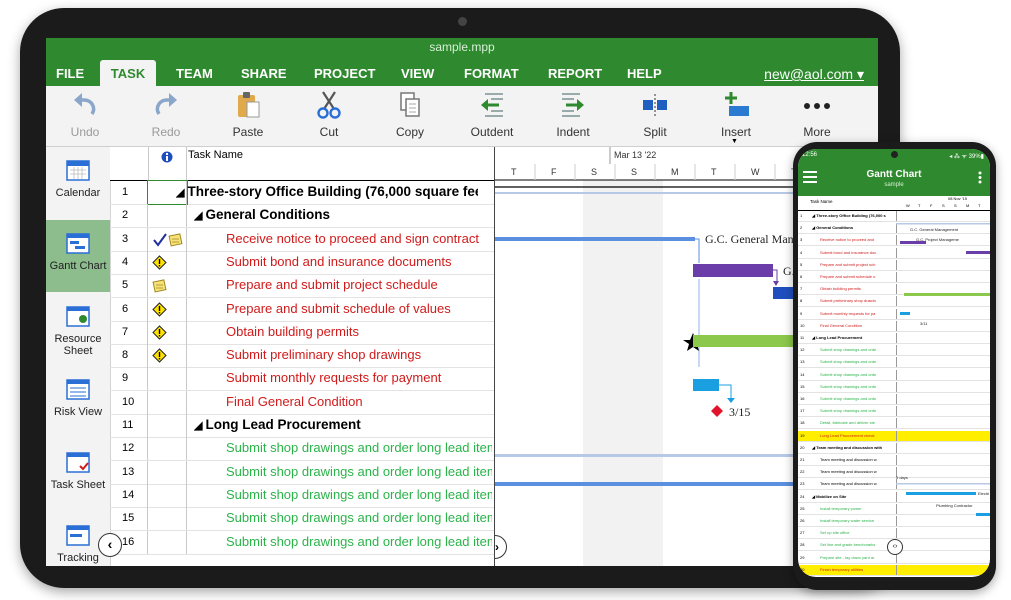  Describe the element at coordinates (736, 116) in the screenshot. I see `insert-button: Insert ▼` at that location.